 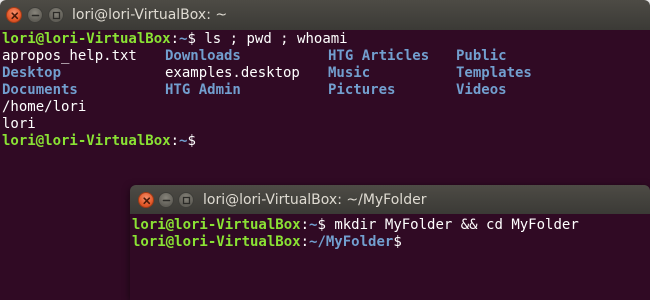 What do you see at coordinates (150, 15) in the screenshot?
I see `window-title: lori@lori-VirtualBox: ~` at bounding box center [150, 15].